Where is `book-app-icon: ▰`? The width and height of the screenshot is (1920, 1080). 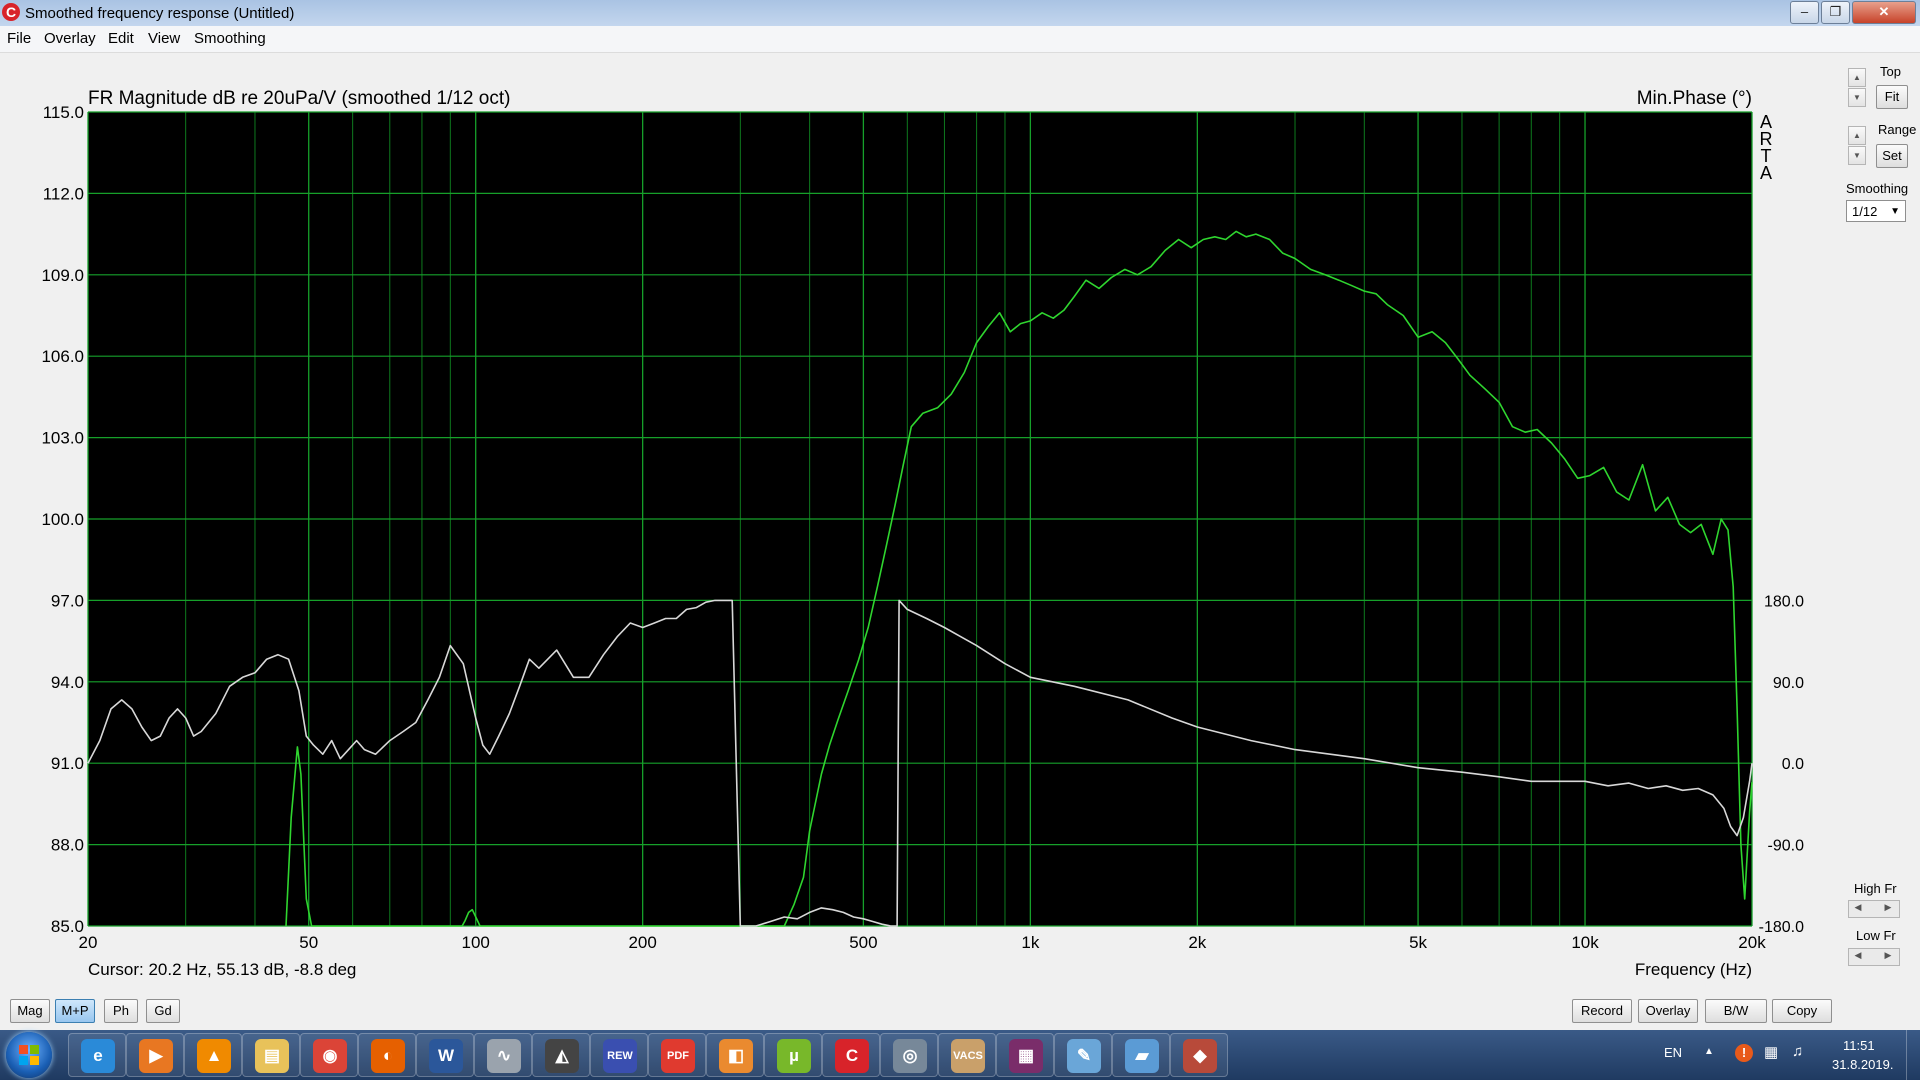
book-app-icon: ▰ is located at coordinates (1142, 1056).